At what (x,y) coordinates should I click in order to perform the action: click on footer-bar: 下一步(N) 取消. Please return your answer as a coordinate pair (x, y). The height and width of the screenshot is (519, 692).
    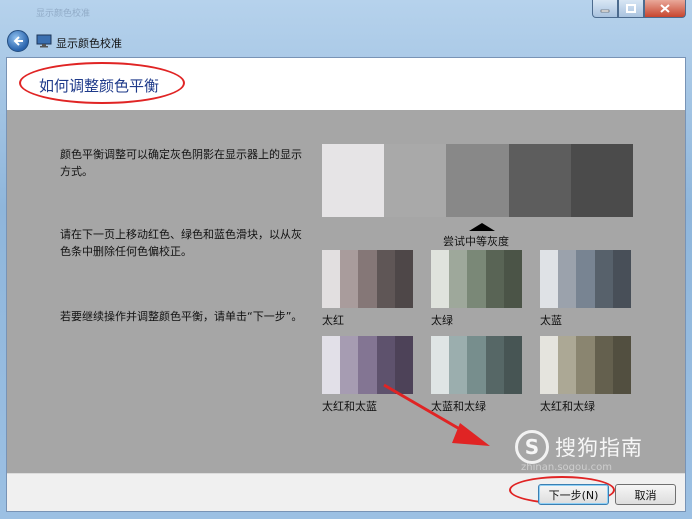
    Looking at the image, I should click on (346, 492).